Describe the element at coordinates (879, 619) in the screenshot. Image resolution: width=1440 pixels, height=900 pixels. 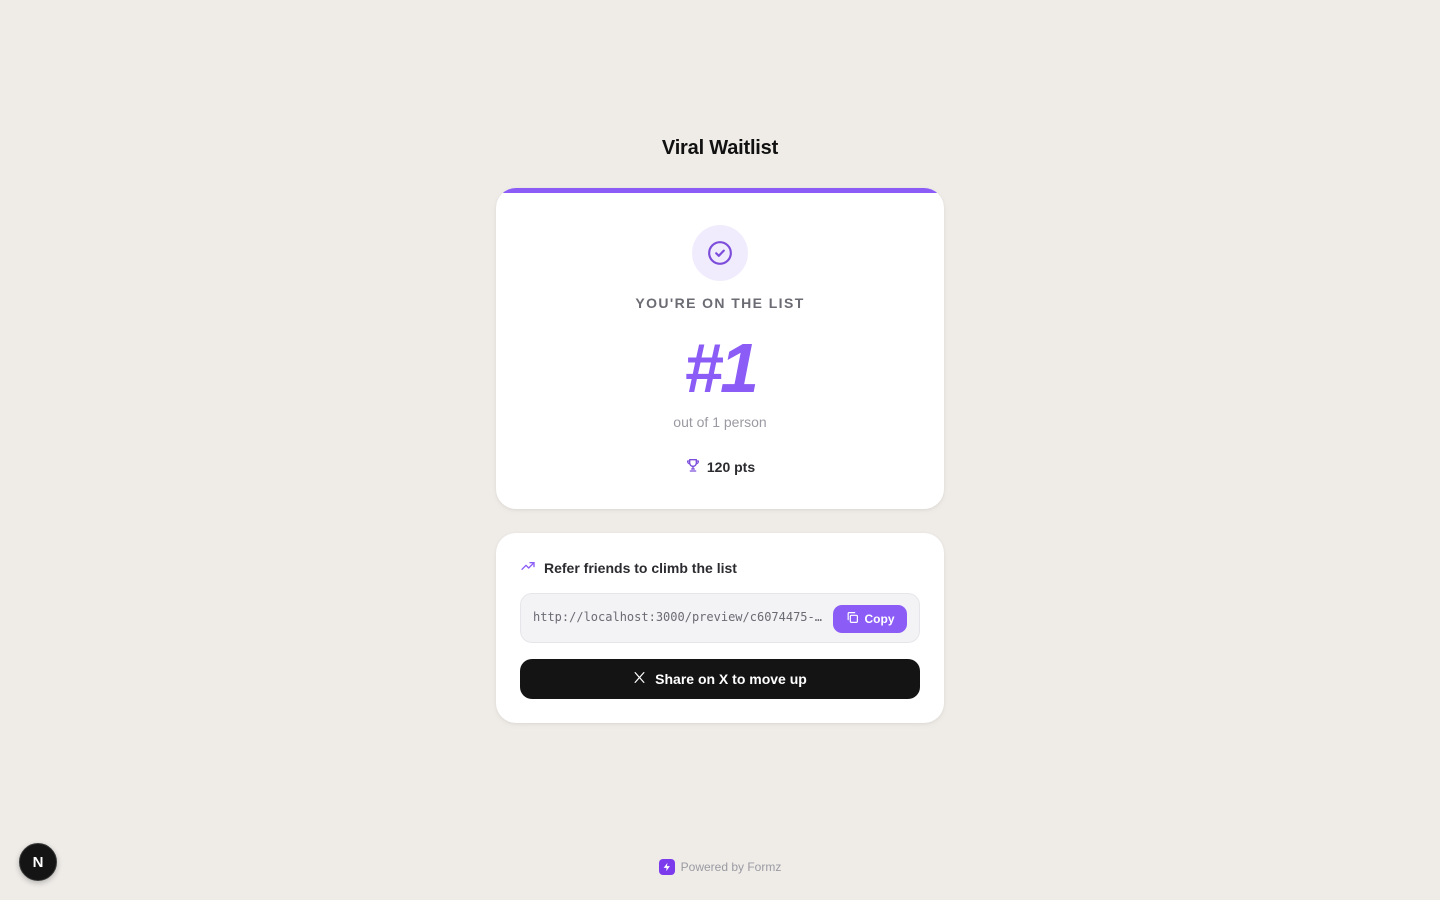
I see `copy-button-label: Copy` at that location.